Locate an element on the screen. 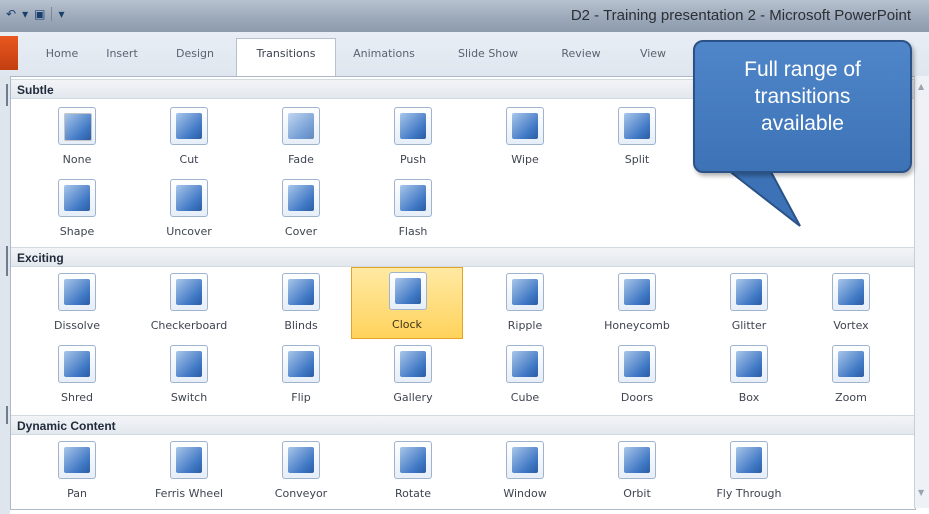  transition-item-uncover: Uncover is located at coordinates (189, 211).